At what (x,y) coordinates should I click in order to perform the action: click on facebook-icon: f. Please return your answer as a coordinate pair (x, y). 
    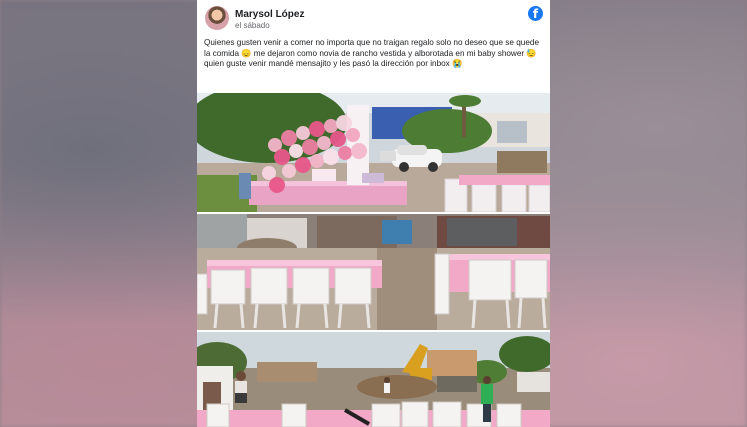
    Looking at the image, I should click on (535, 13).